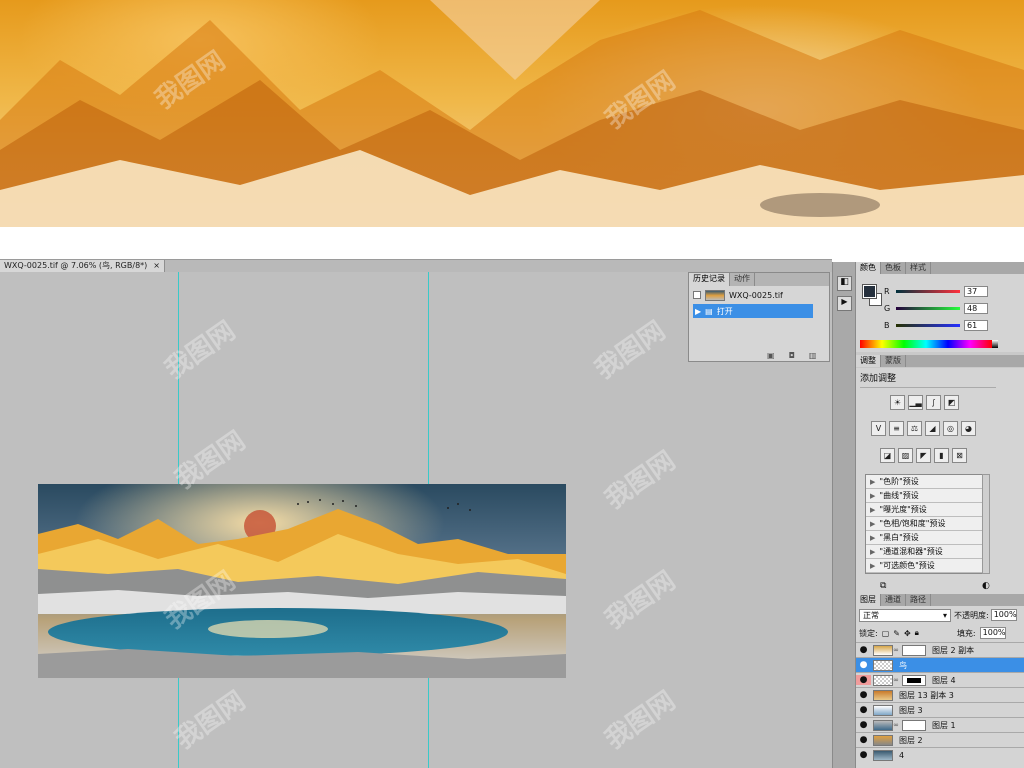 The image size is (1024, 768). What do you see at coordinates (918, 600) in the screenshot?
I see `tab-paths: 路径` at bounding box center [918, 600].